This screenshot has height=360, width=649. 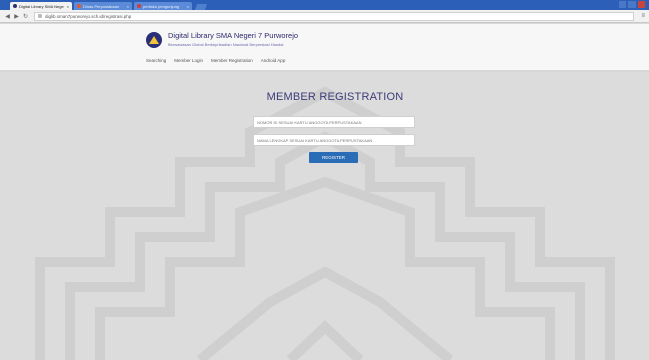 I want to click on logo-emblem-icon, so click(x=154, y=40).